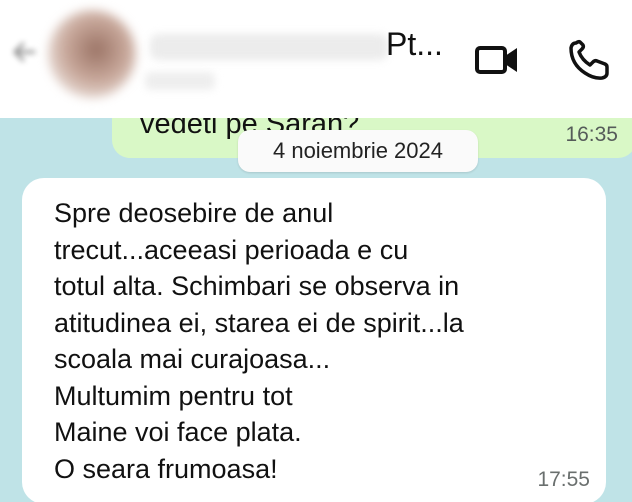  I want to click on phone-icon, so click(589, 60).